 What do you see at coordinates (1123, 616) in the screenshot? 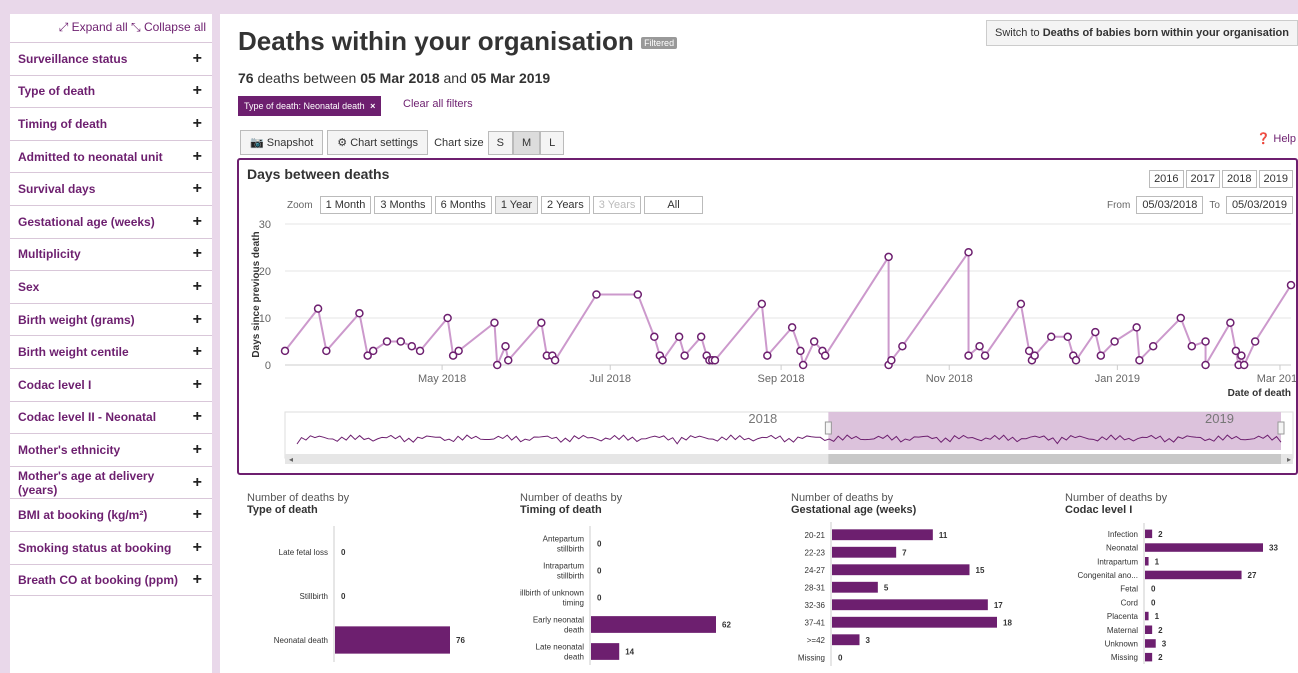
I see `category-label: Placenta` at bounding box center [1123, 616].